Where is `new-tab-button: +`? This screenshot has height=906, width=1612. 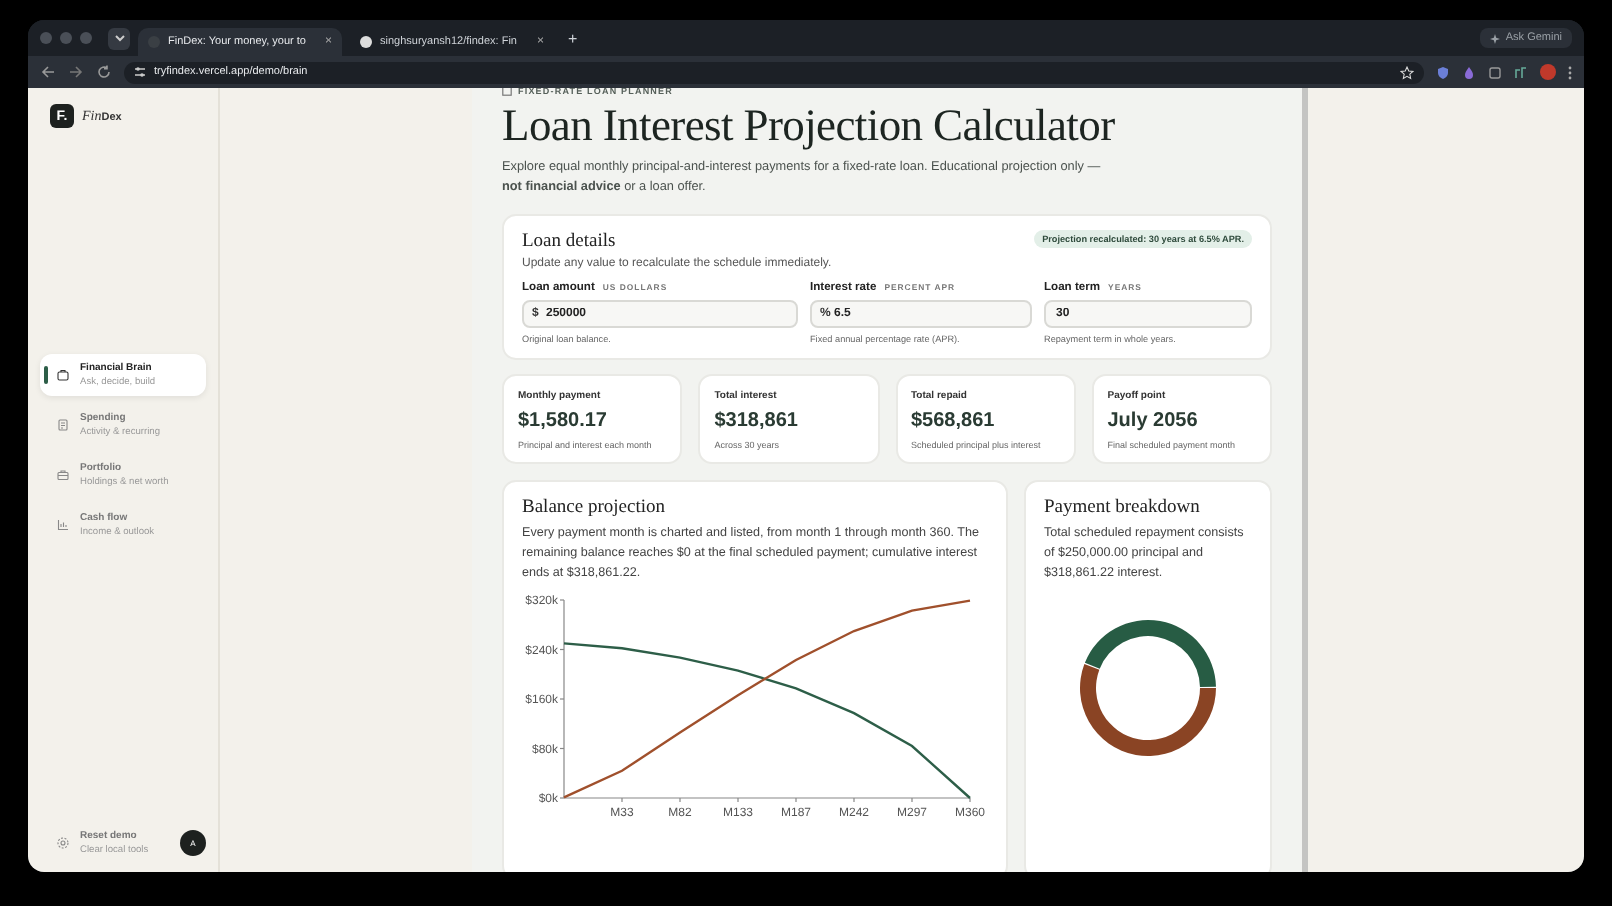
new-tab-button: + is located at coordinates (573, 38).